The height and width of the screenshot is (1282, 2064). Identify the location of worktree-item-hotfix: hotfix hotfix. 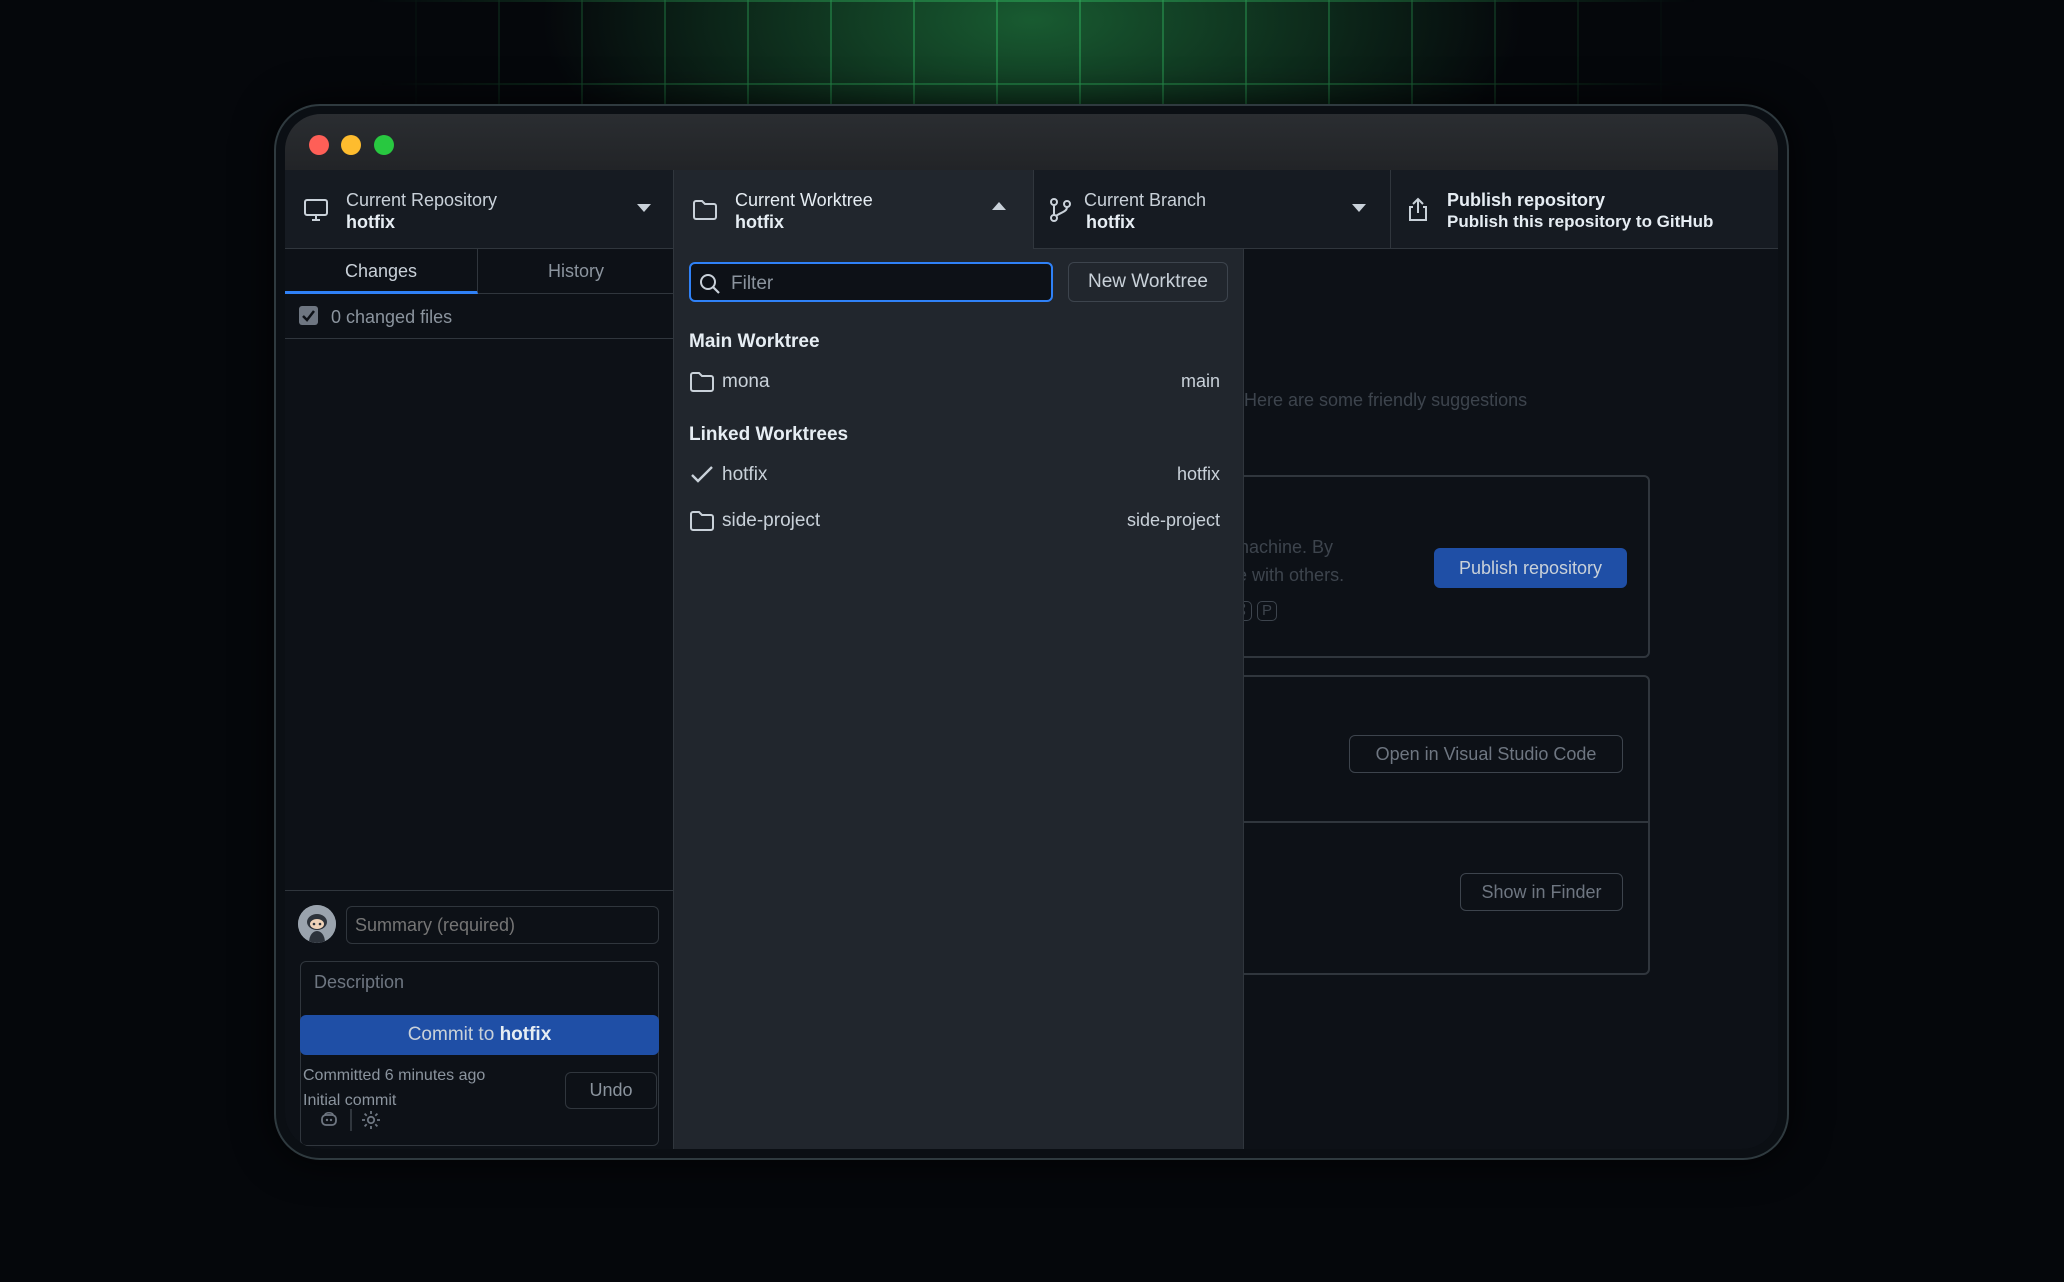
(959, 475).